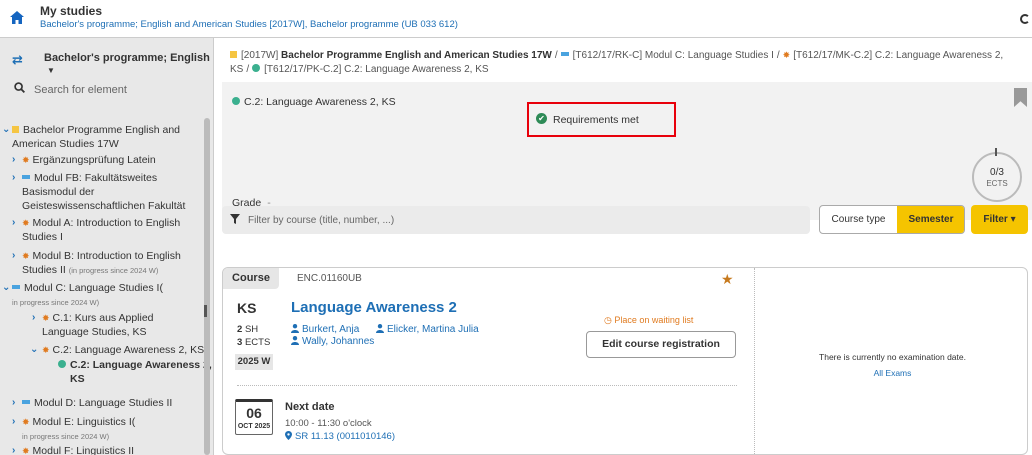 This screenshot has height=455, width=1032. What do you see at coordinates (103, 449) in the screenshot?
I see `tree-item-modul-f: › ✸ Modul F: Linguistics II` at bounding box center [103, 449].